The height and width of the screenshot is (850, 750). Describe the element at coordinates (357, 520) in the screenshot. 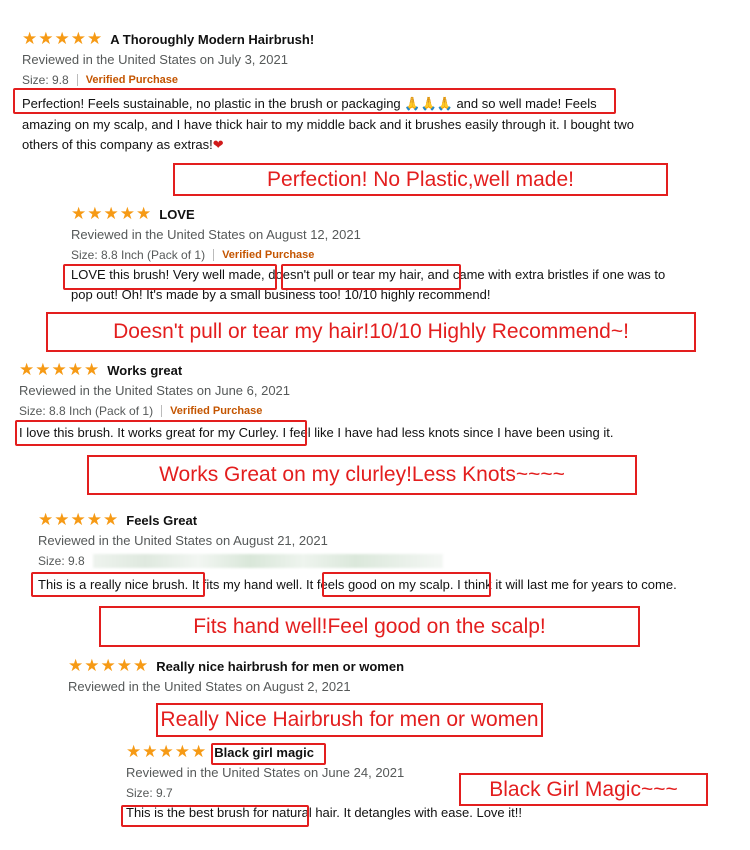

I see `review-title-line: ★ ★ ★ ★ ★ Feels Great` at that location.